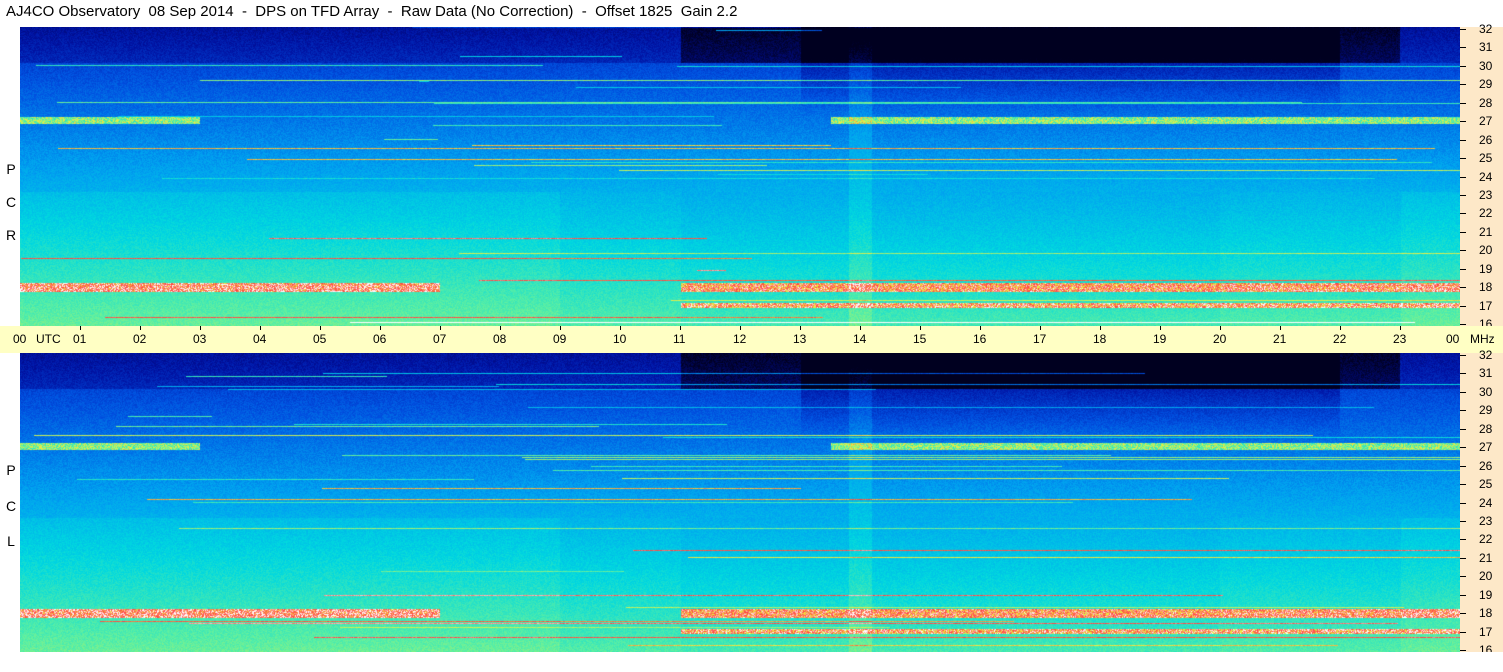 Image resolution: width=1503 pixels, height=672 pixels. Describe the element at coordinates (1486, 429) in the screenshot. I see `freq-label: 28` at that location.